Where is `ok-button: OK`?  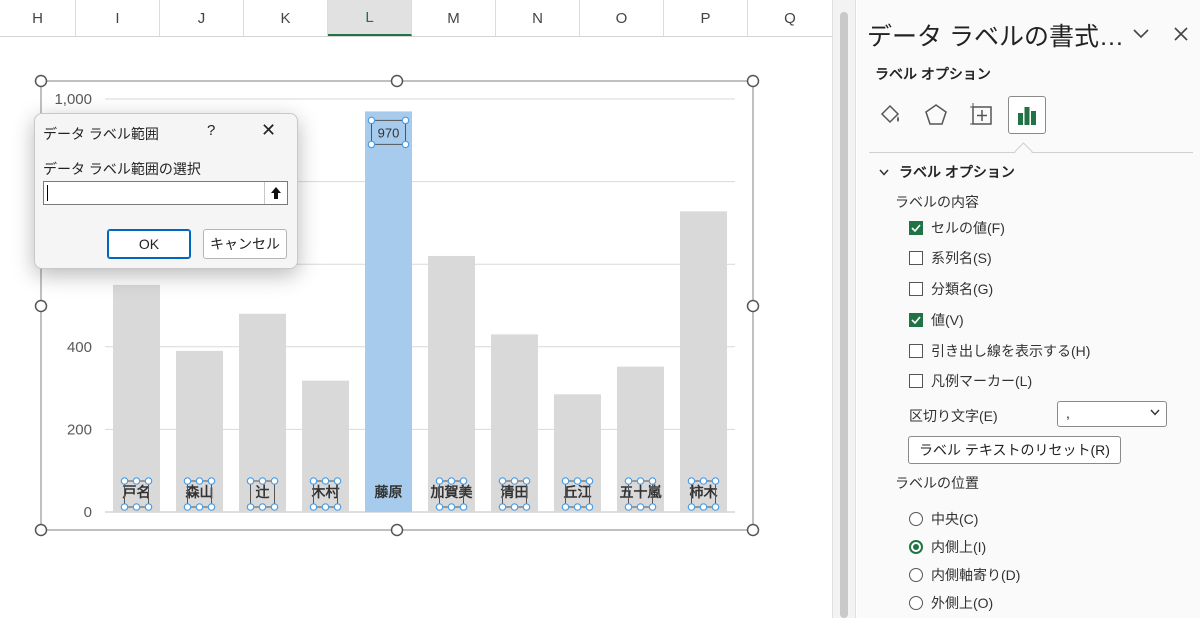 ok-button: OK is located at coordinates (149, 244).